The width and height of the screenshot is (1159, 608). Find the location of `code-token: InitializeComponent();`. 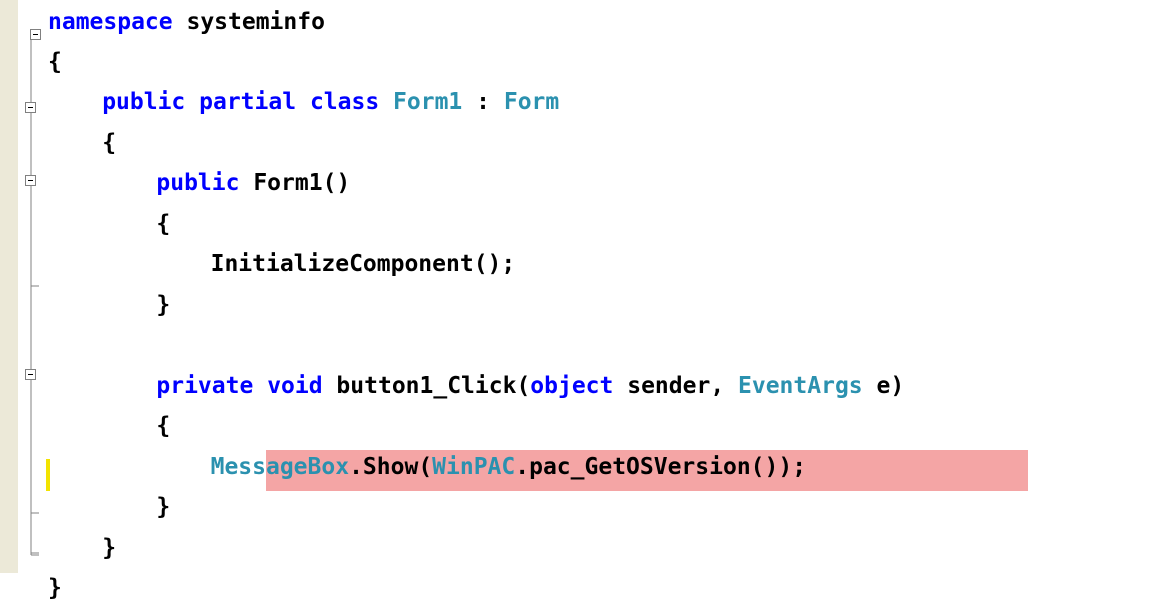

code-token: InitializeComponent(); is located at coordinates (363, 264).